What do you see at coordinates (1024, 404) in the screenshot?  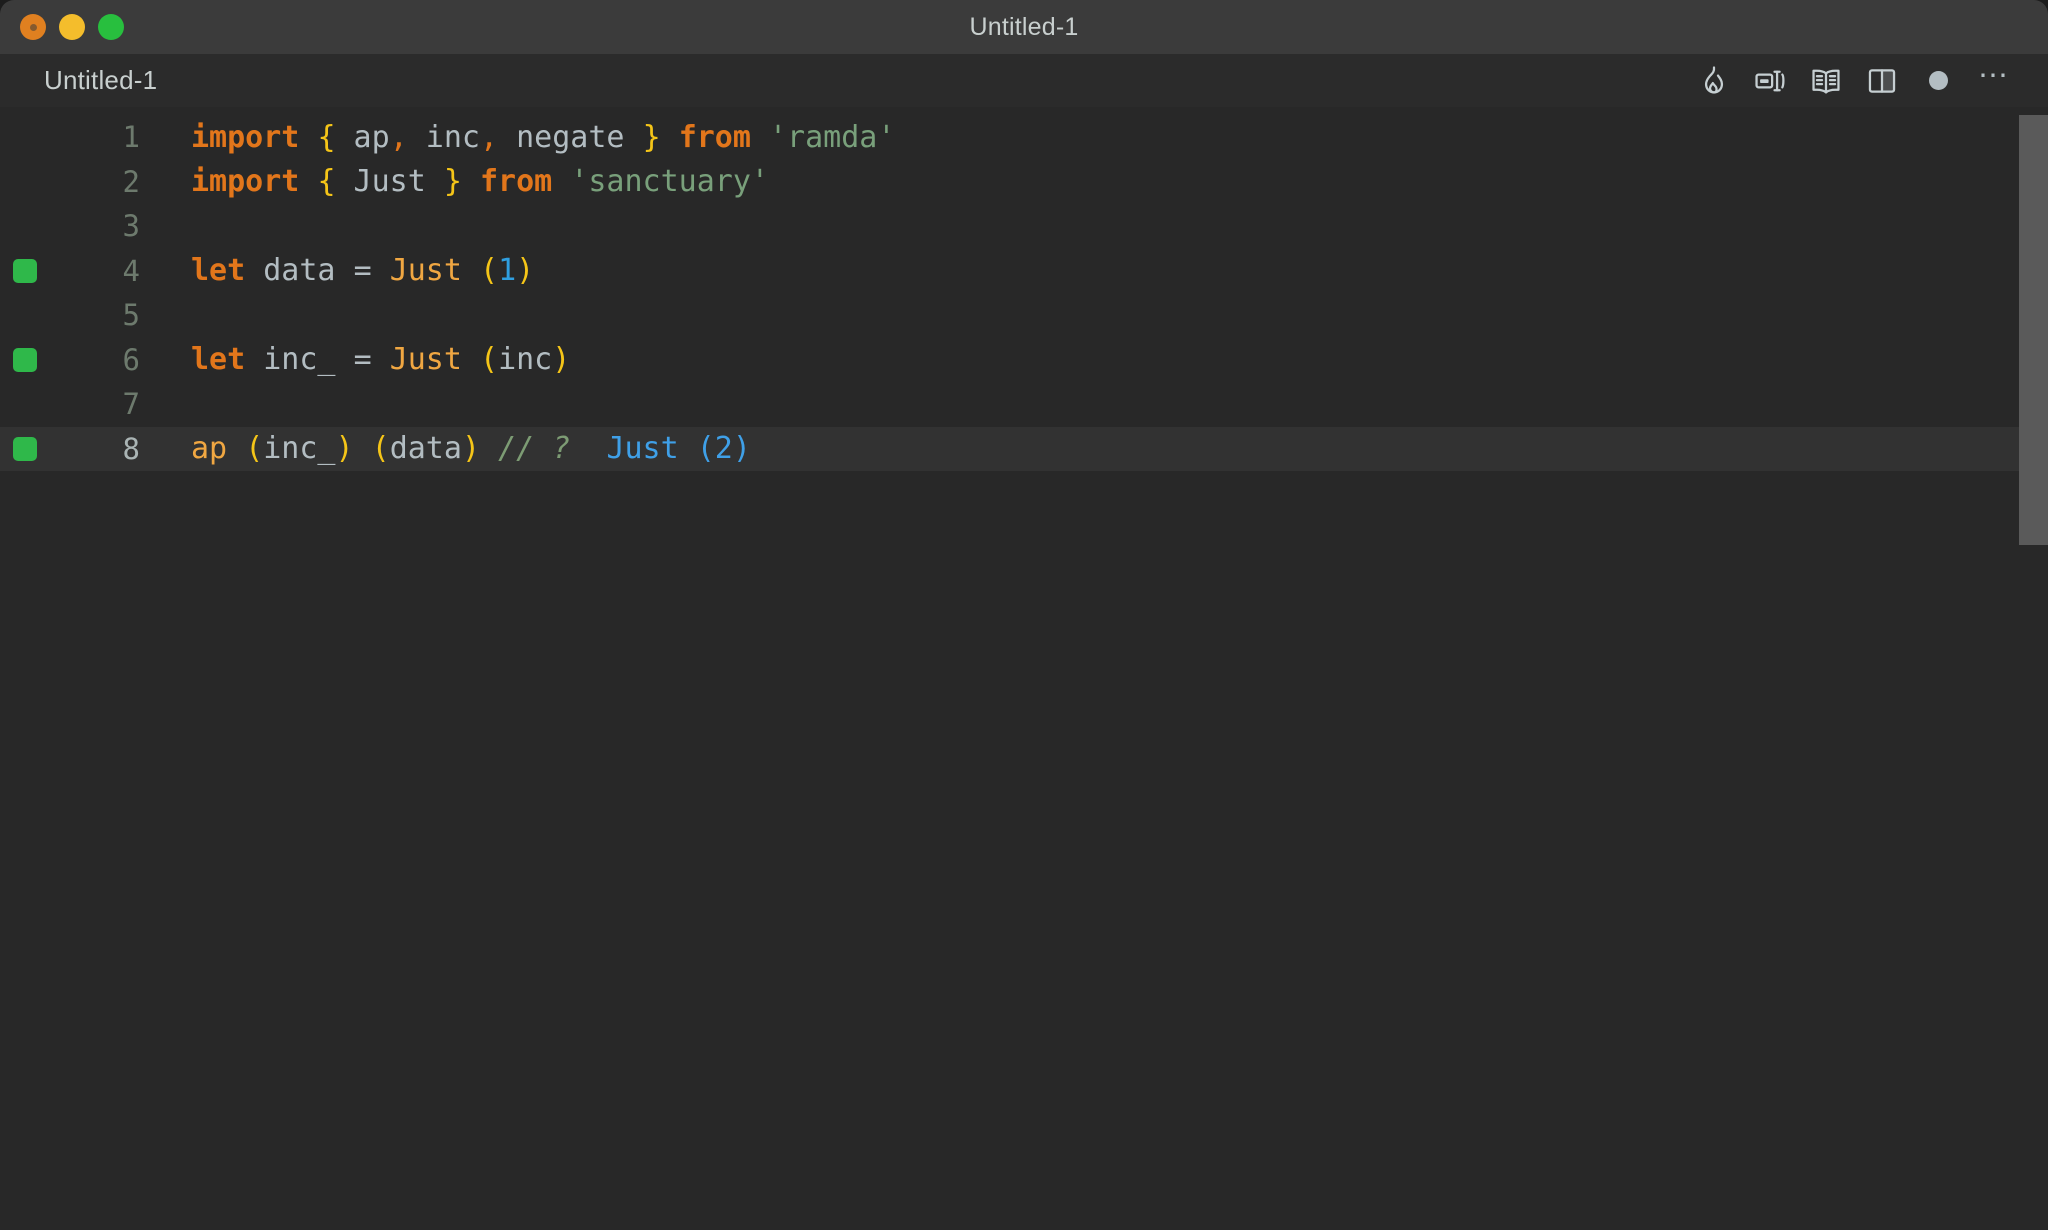 I see `code-line-7: 7` at bounding box center [1024, 404].